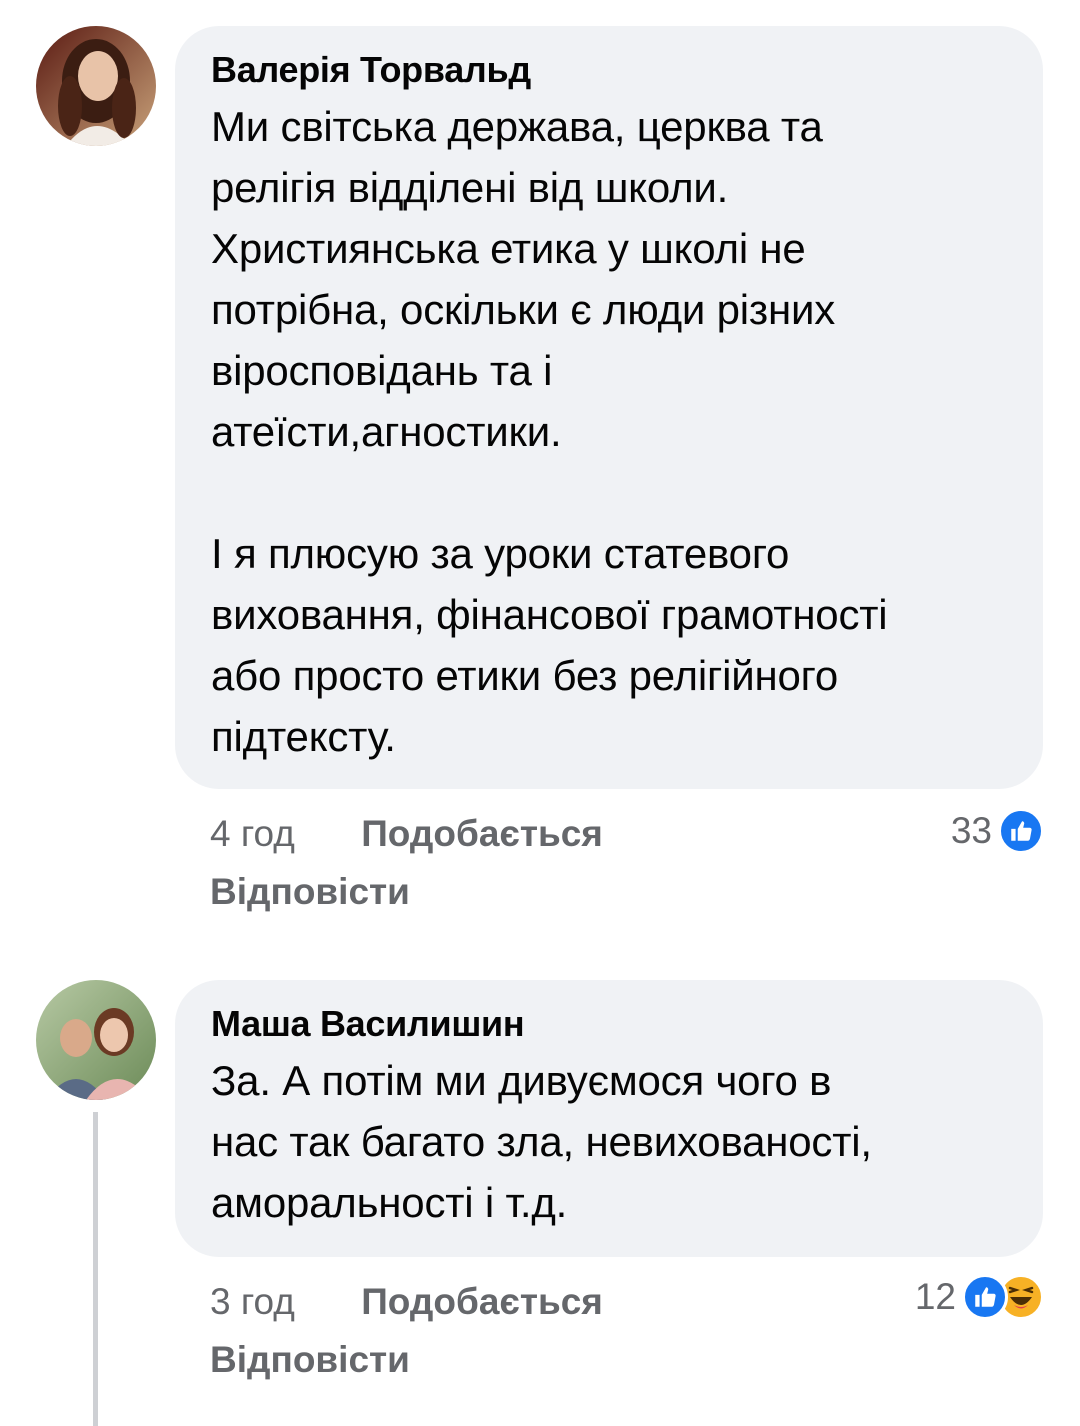  I want to click on reaction-count: 33, so click(971, 830).